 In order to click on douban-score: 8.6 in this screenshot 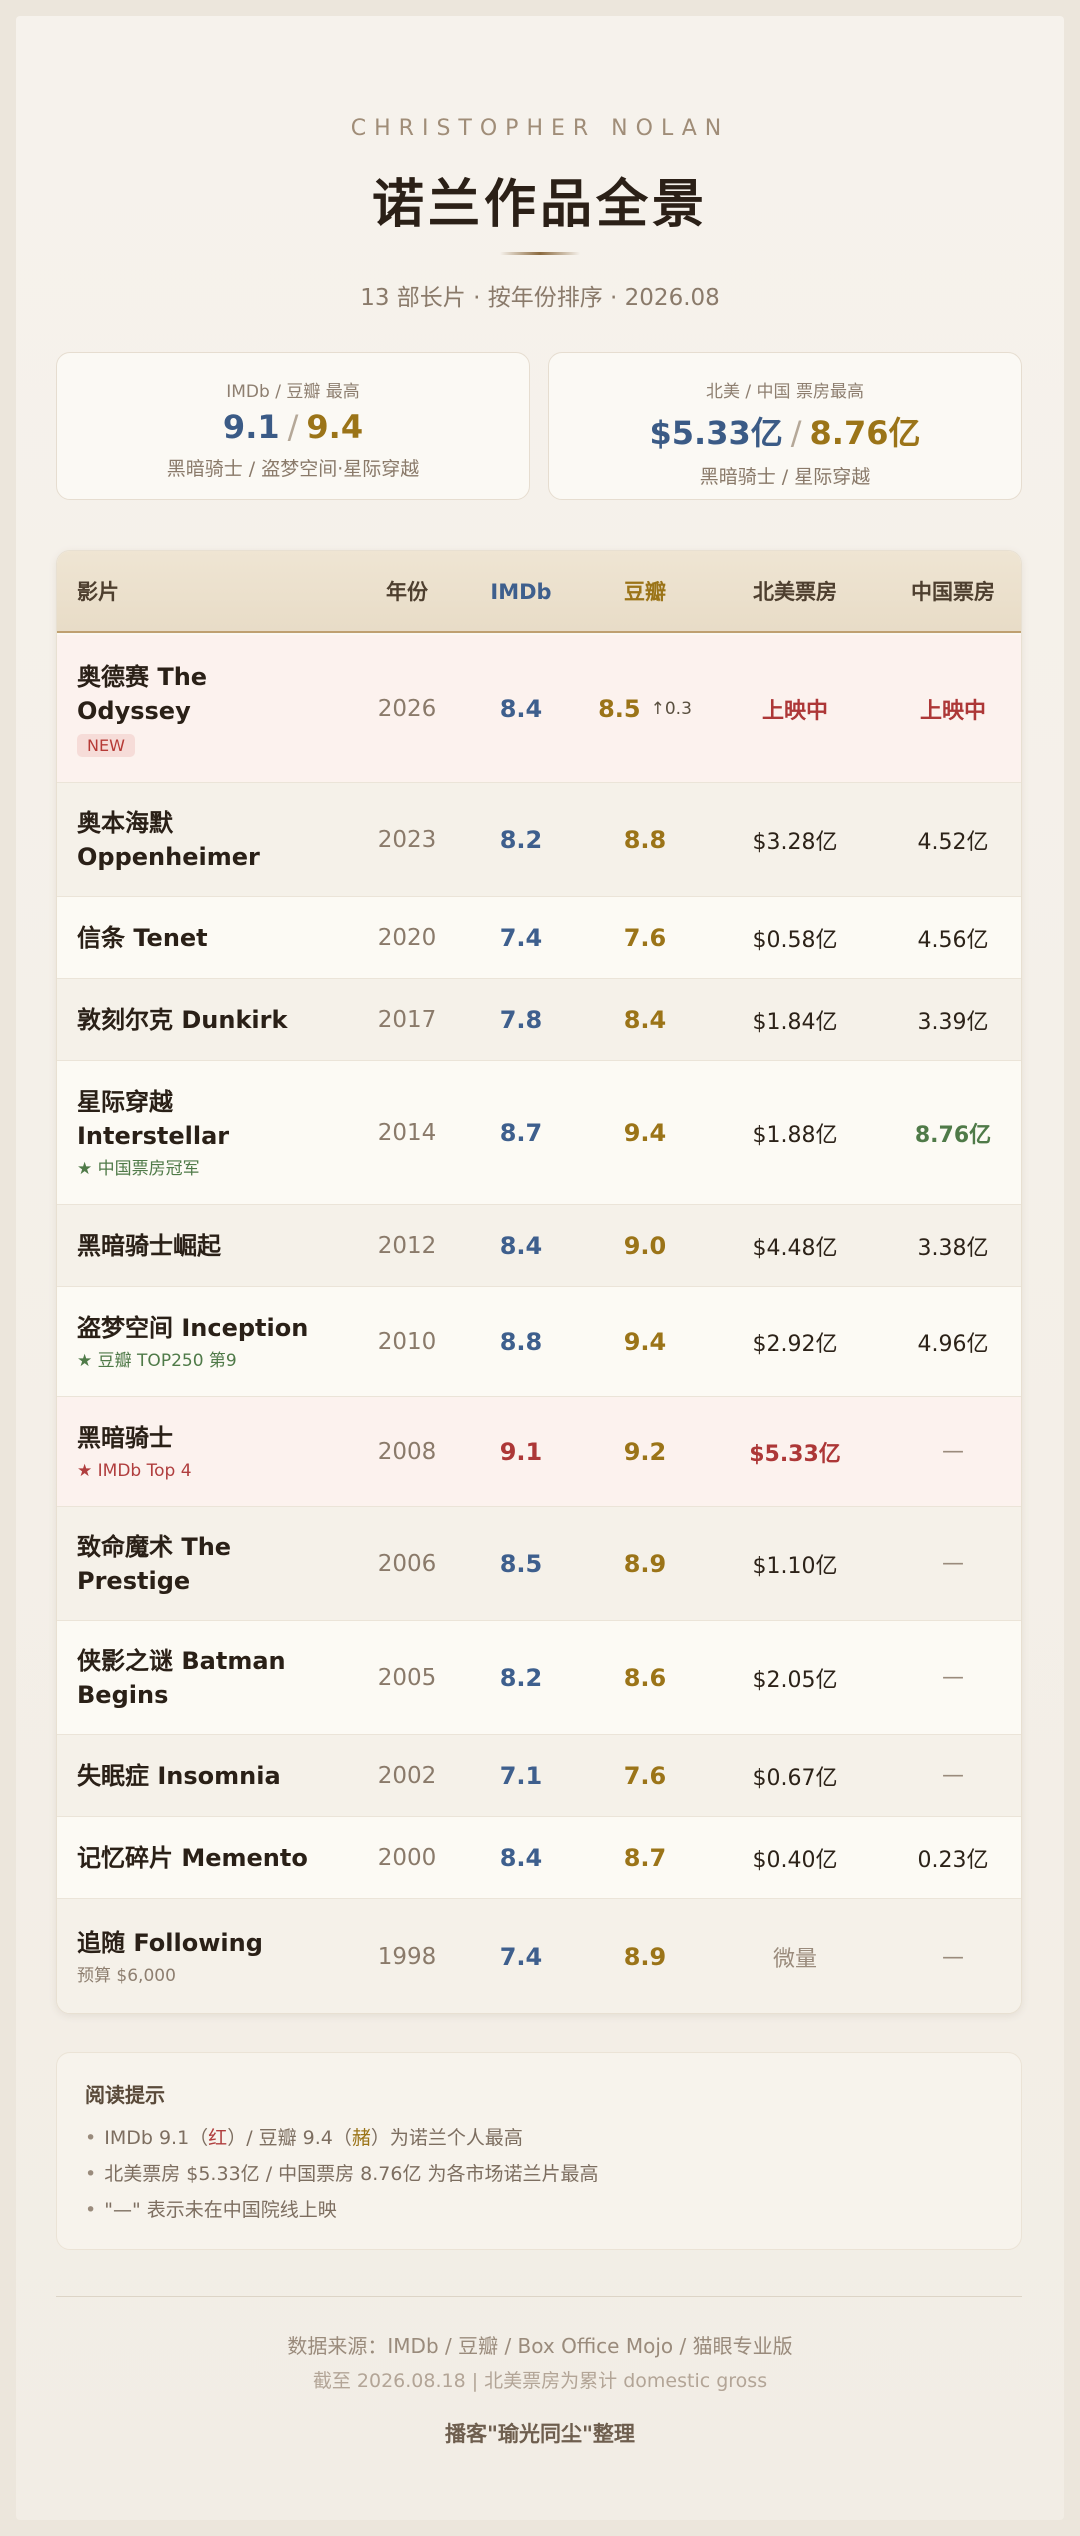, I will do `click(645, 1677)`.